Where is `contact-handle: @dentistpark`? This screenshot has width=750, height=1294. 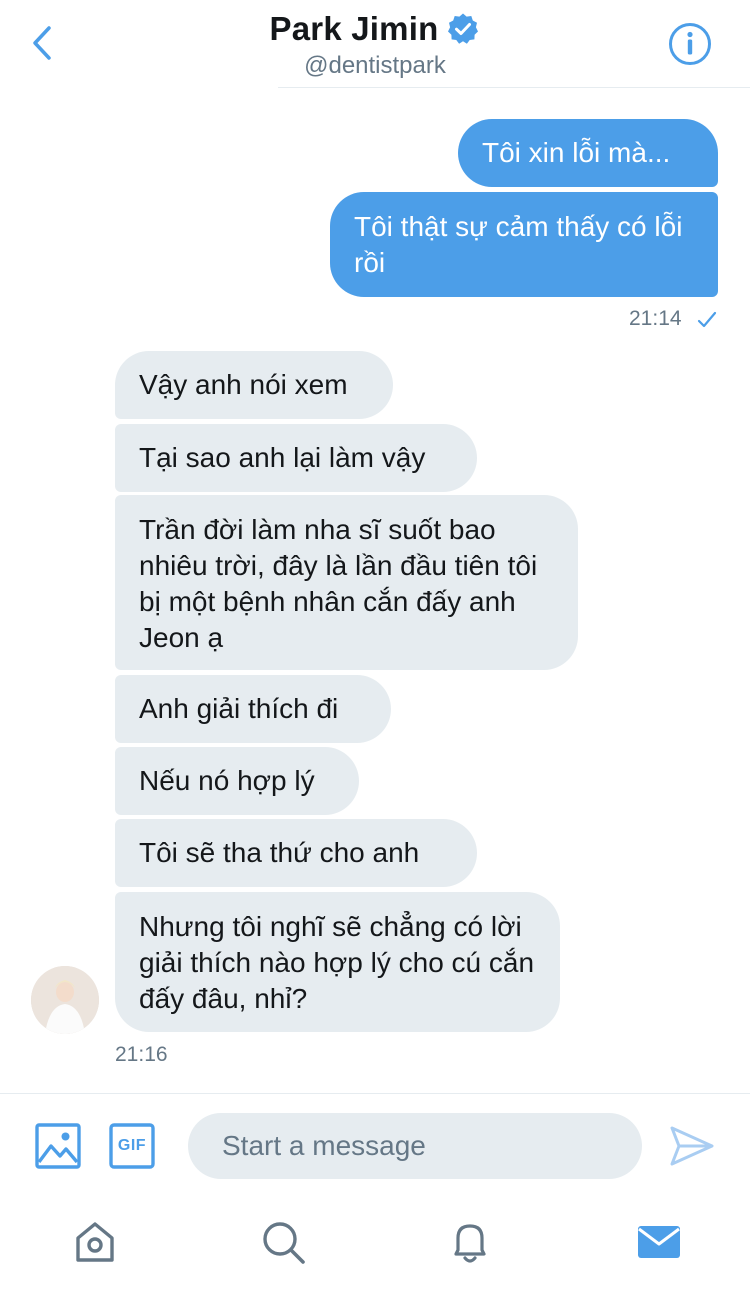 contact-handle: @dentistpark is located at coordinates (375, 65).